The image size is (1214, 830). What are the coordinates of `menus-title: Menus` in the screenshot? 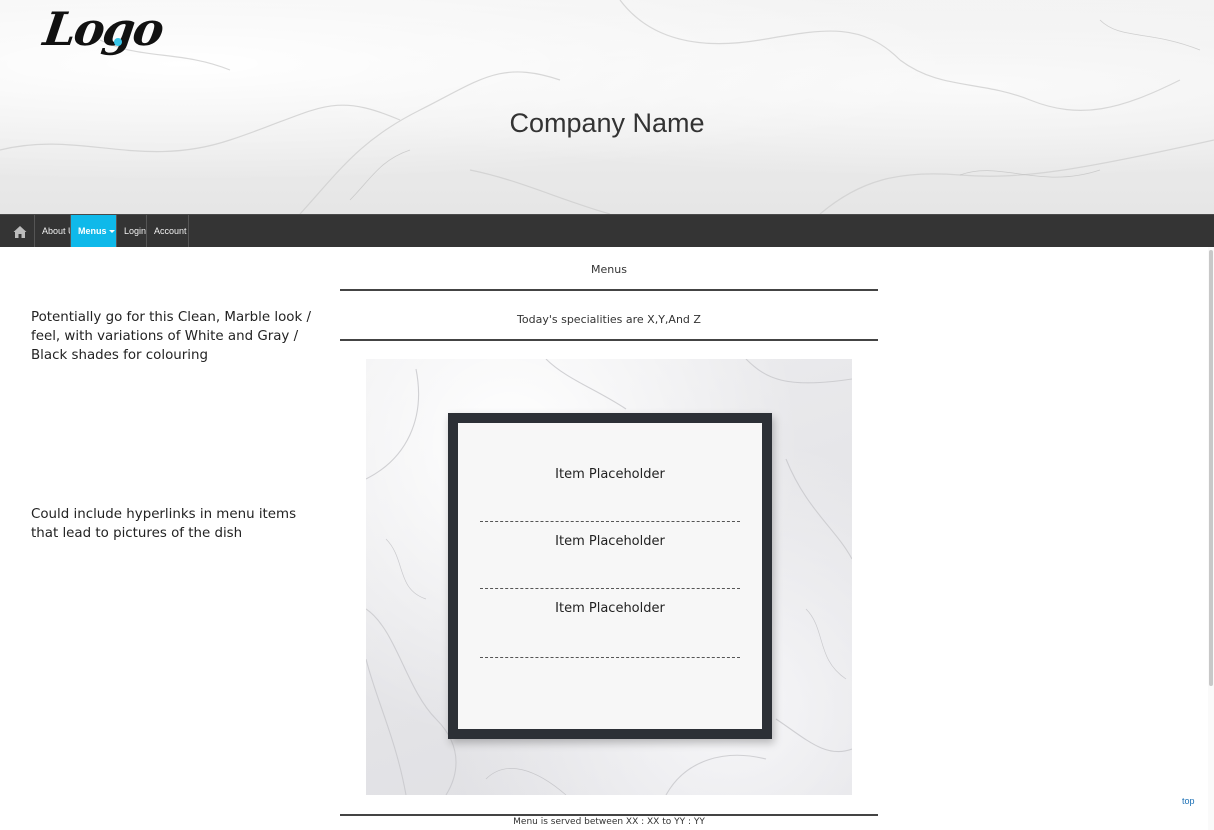 It's located at (609, 269).